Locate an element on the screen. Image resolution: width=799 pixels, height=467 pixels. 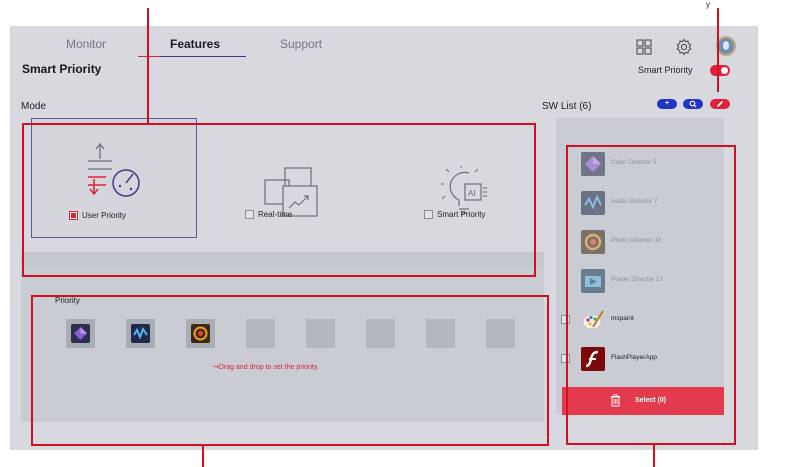
tab-support: Support is located at coordinates (301, 44).